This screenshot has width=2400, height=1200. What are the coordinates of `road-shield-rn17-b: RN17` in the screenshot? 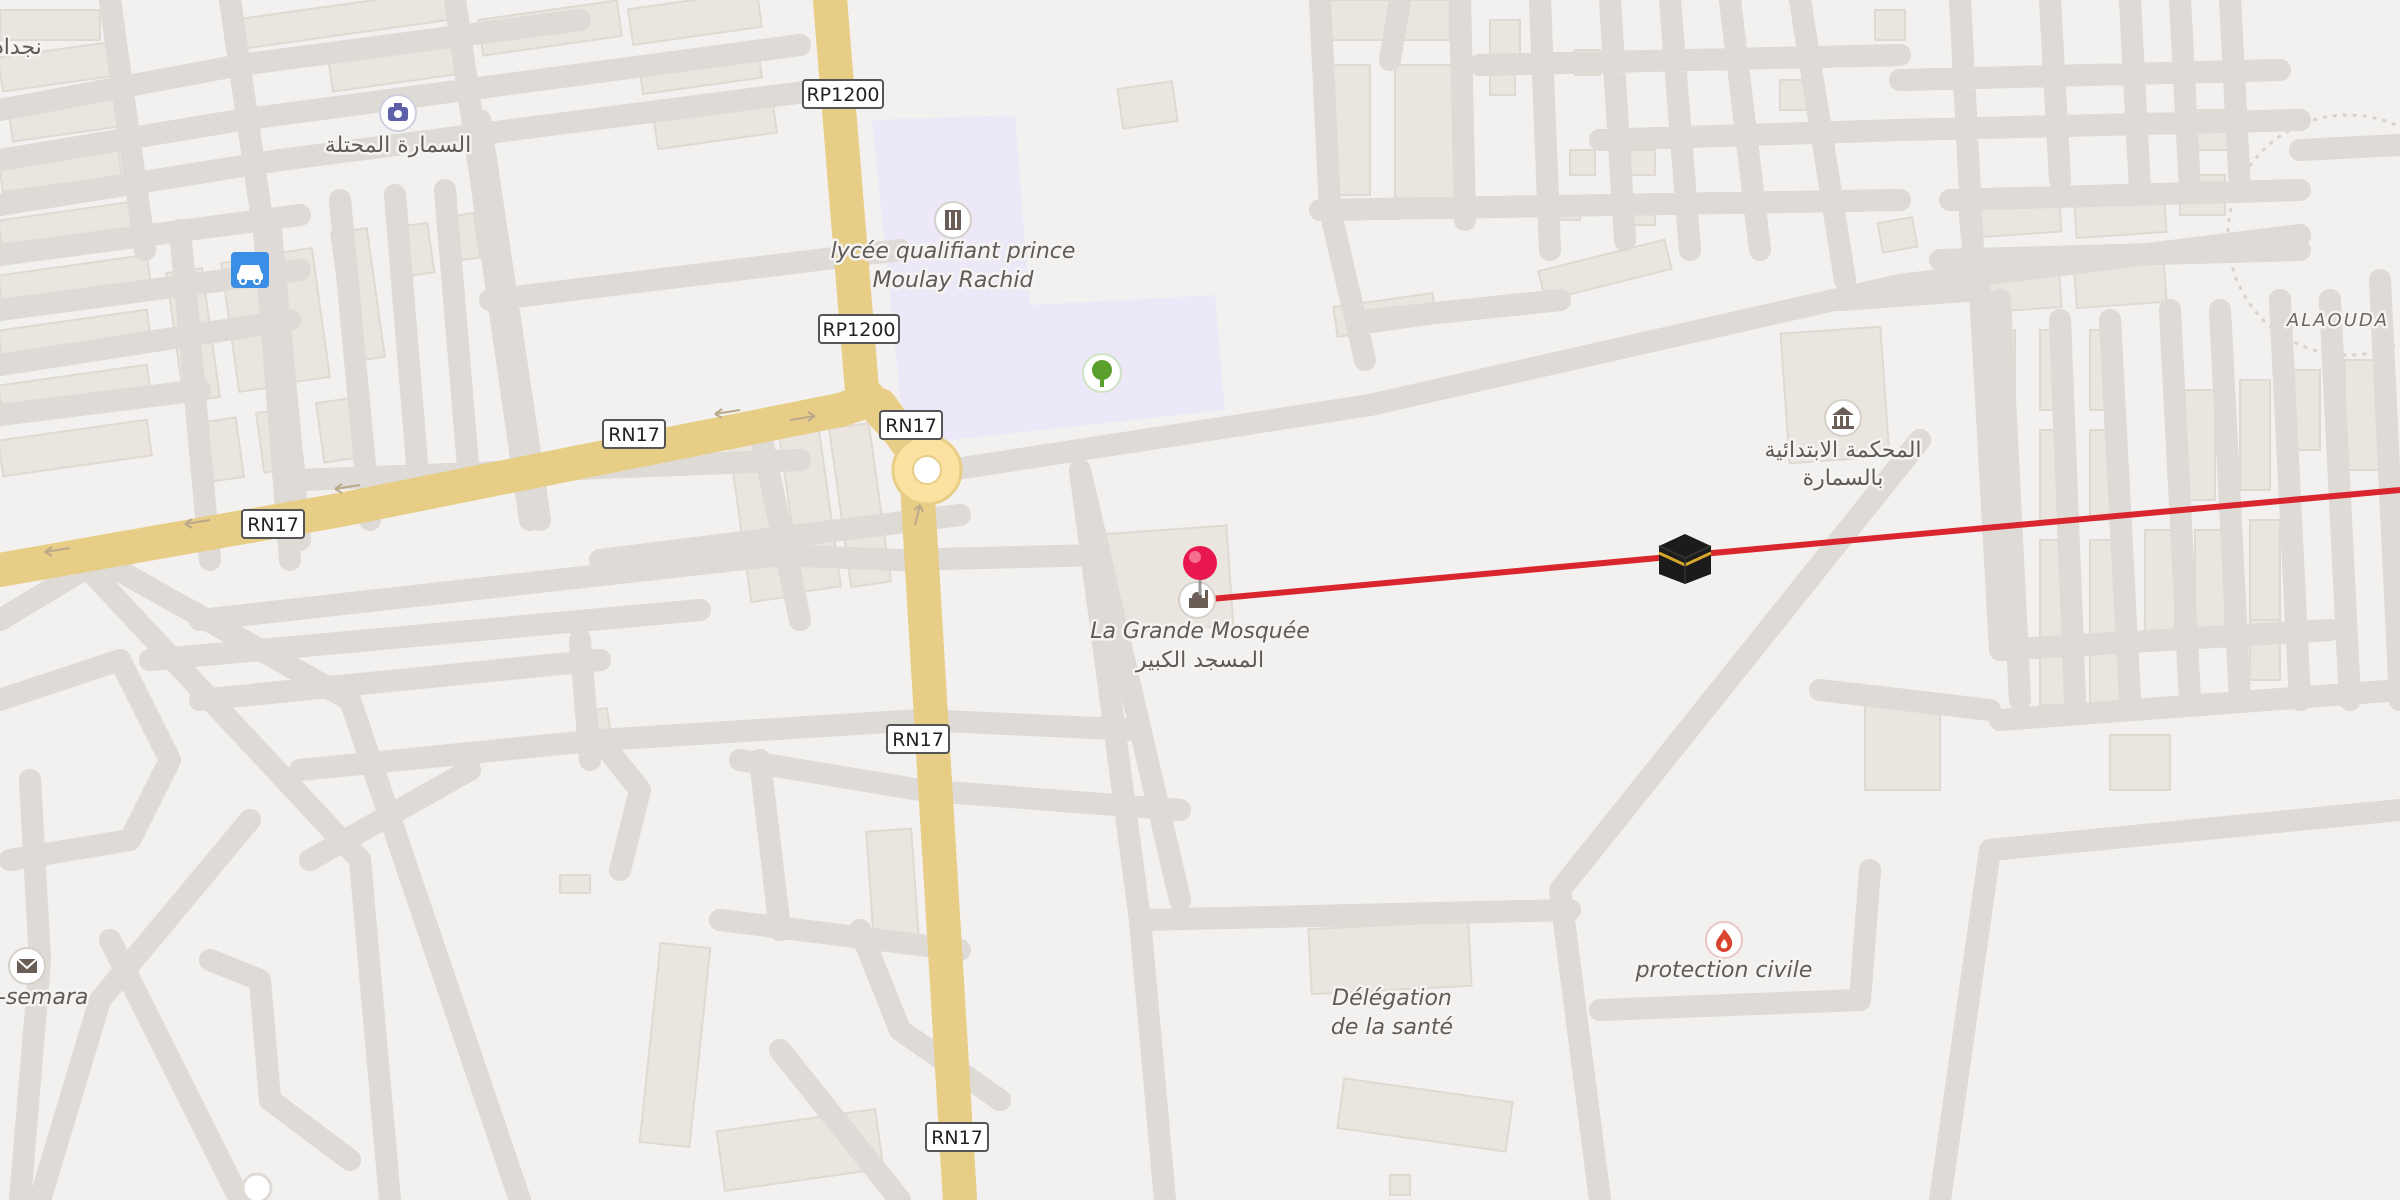 It's located at (273, 524).